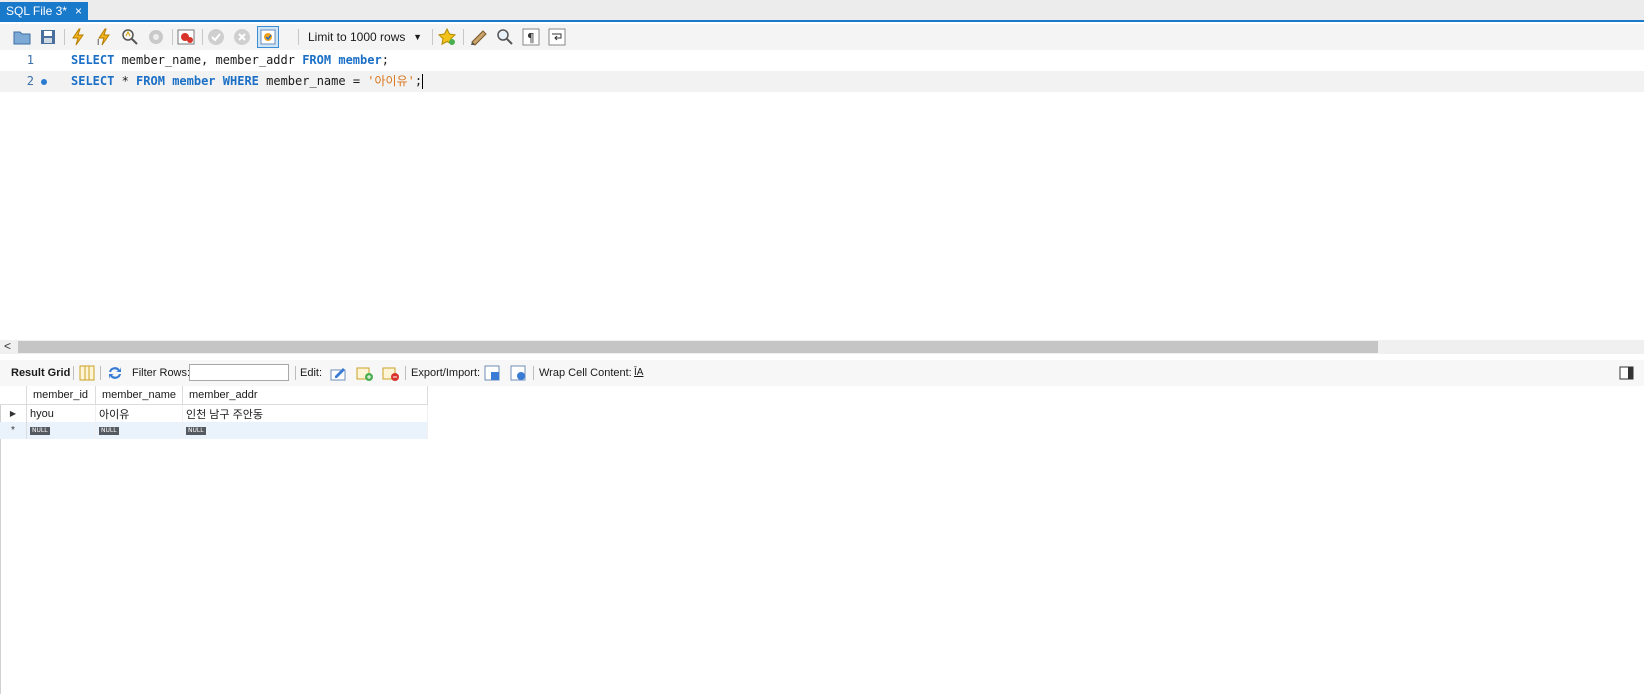  I want to click on limit-rows-select: Limit to 1000 rows ▼, so click(364, 37).